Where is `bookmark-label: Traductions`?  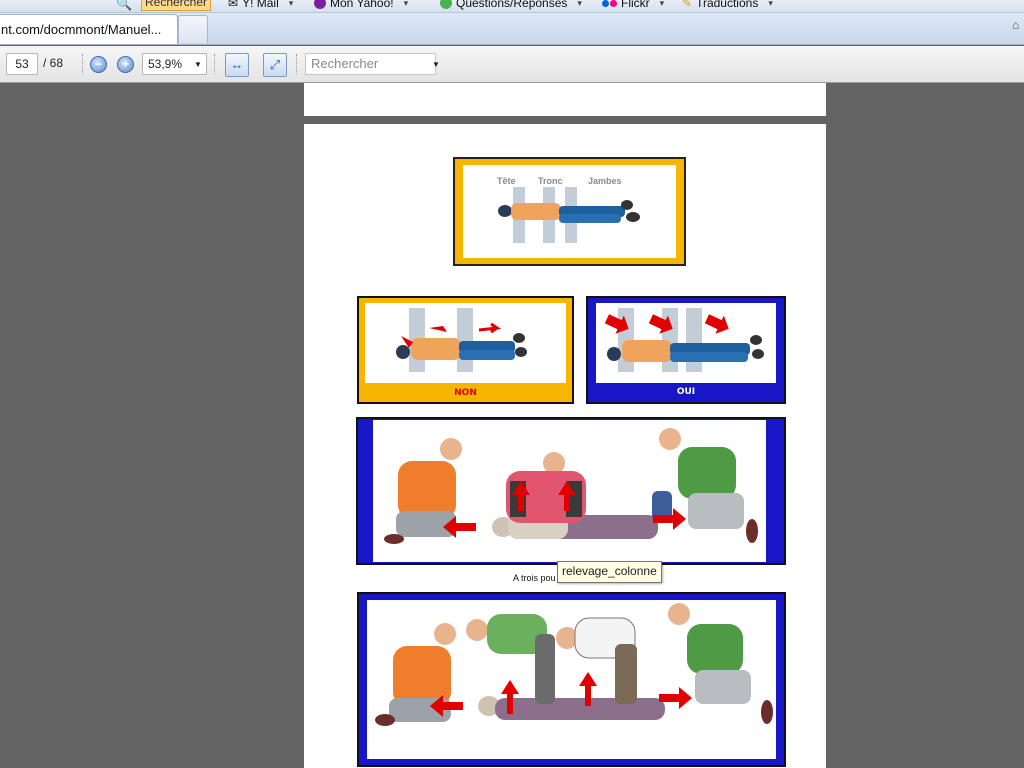
bookmark-label: Traductions is located at coordinates (727, 5).